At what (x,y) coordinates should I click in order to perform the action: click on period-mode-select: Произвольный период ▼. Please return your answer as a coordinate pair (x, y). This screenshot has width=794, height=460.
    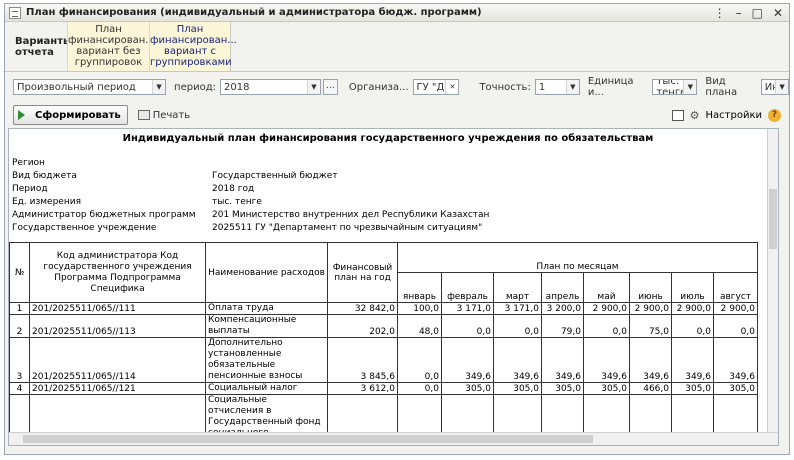
    Looking at the image, I should click on (90, 87).